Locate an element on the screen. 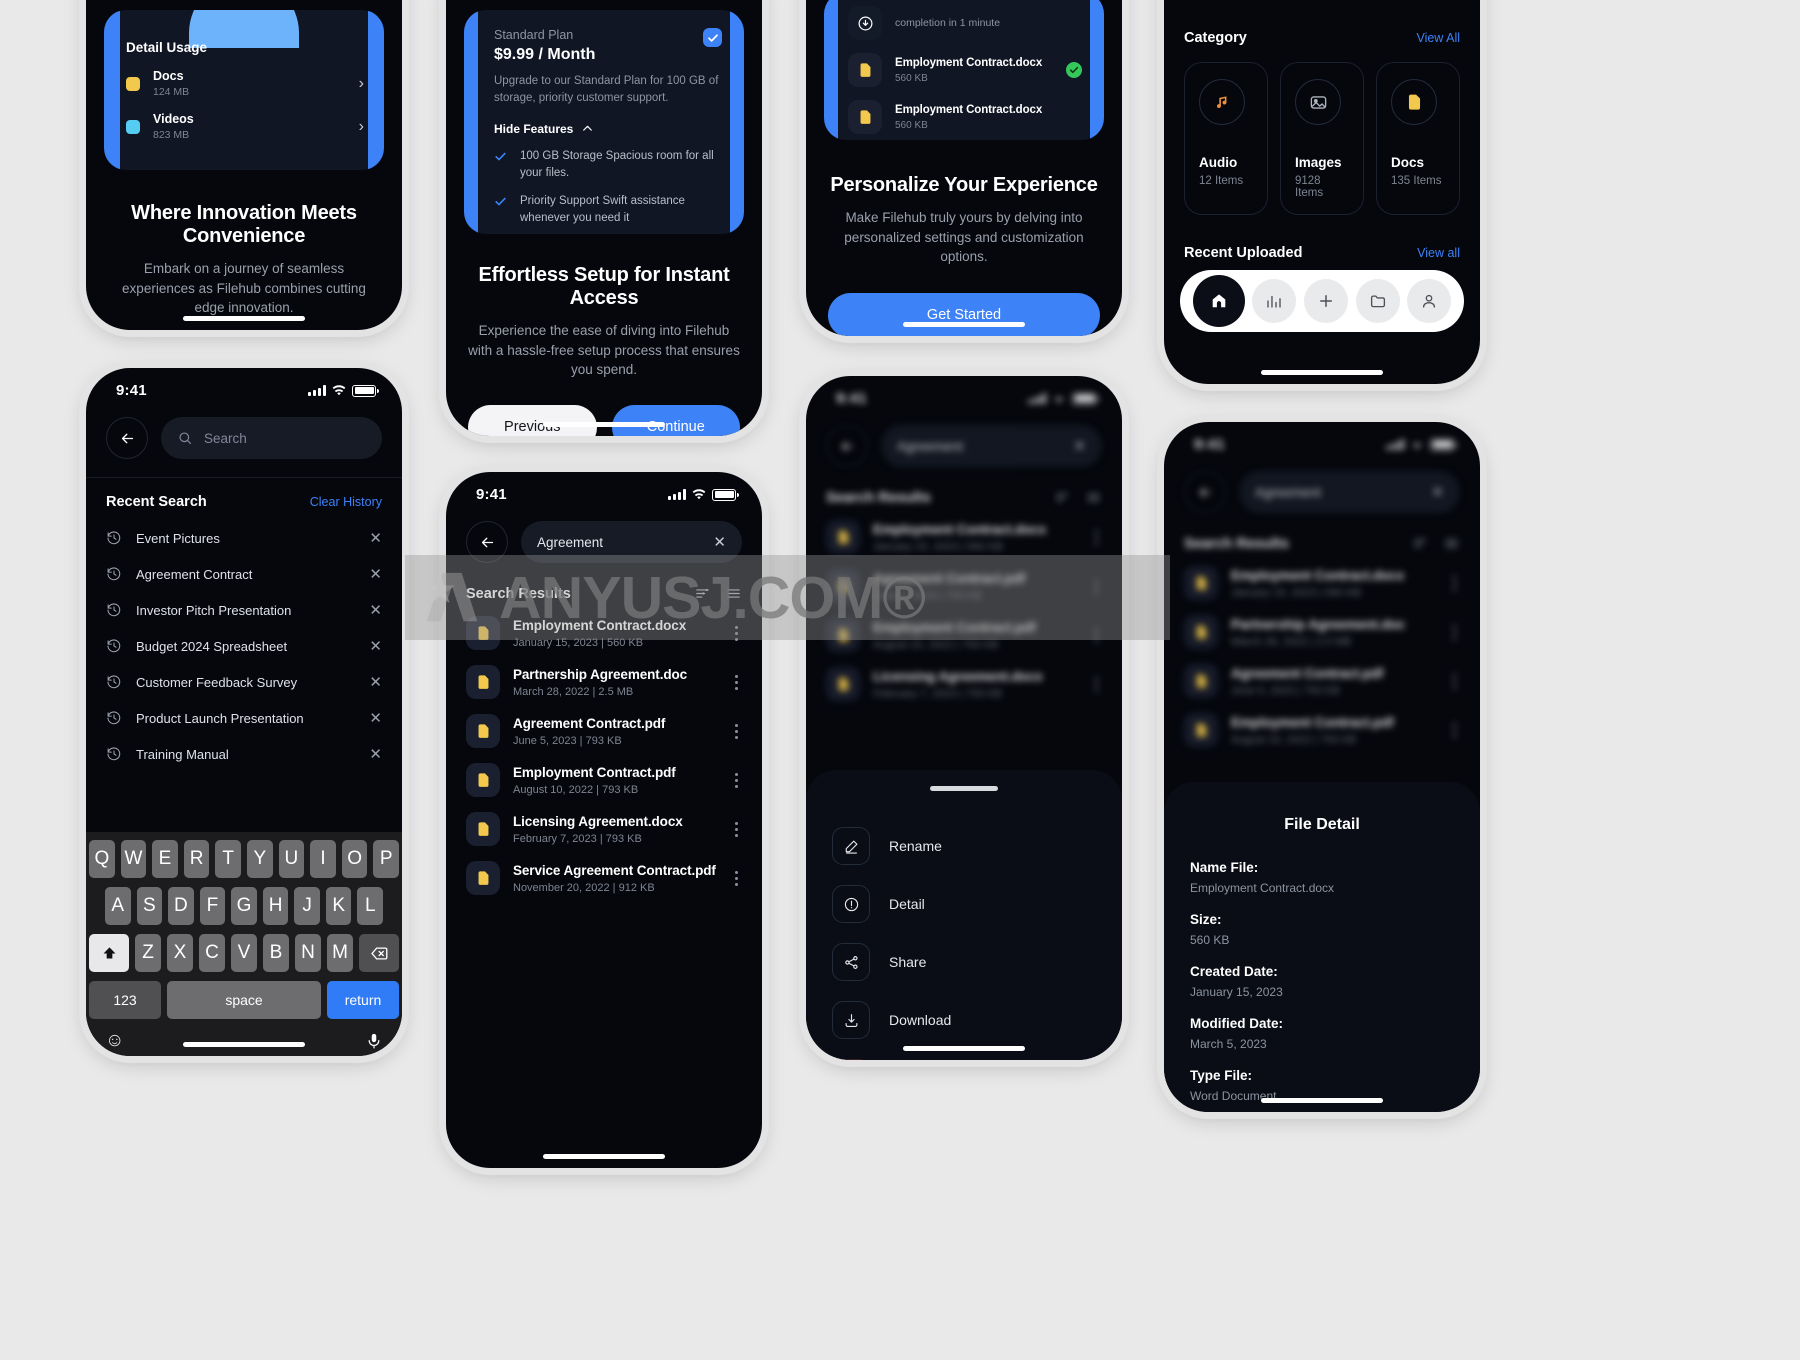 The width and height of the screenshot is (1800, 1360). nav-profile-button is located at coordinates (1429, 301).